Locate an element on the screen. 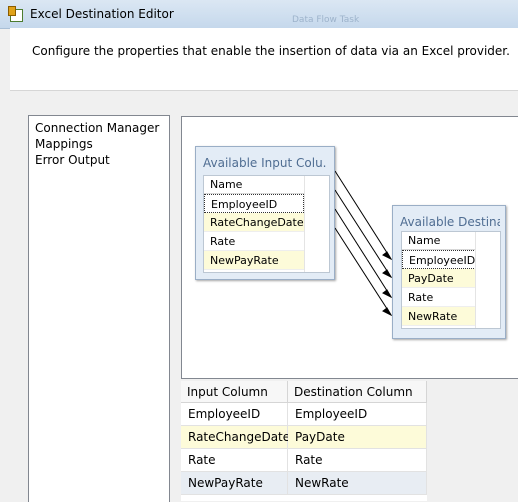 This screenshot has width=518, height=502. grid-cell-destination: NewRate is located at coordinates (357, 483).